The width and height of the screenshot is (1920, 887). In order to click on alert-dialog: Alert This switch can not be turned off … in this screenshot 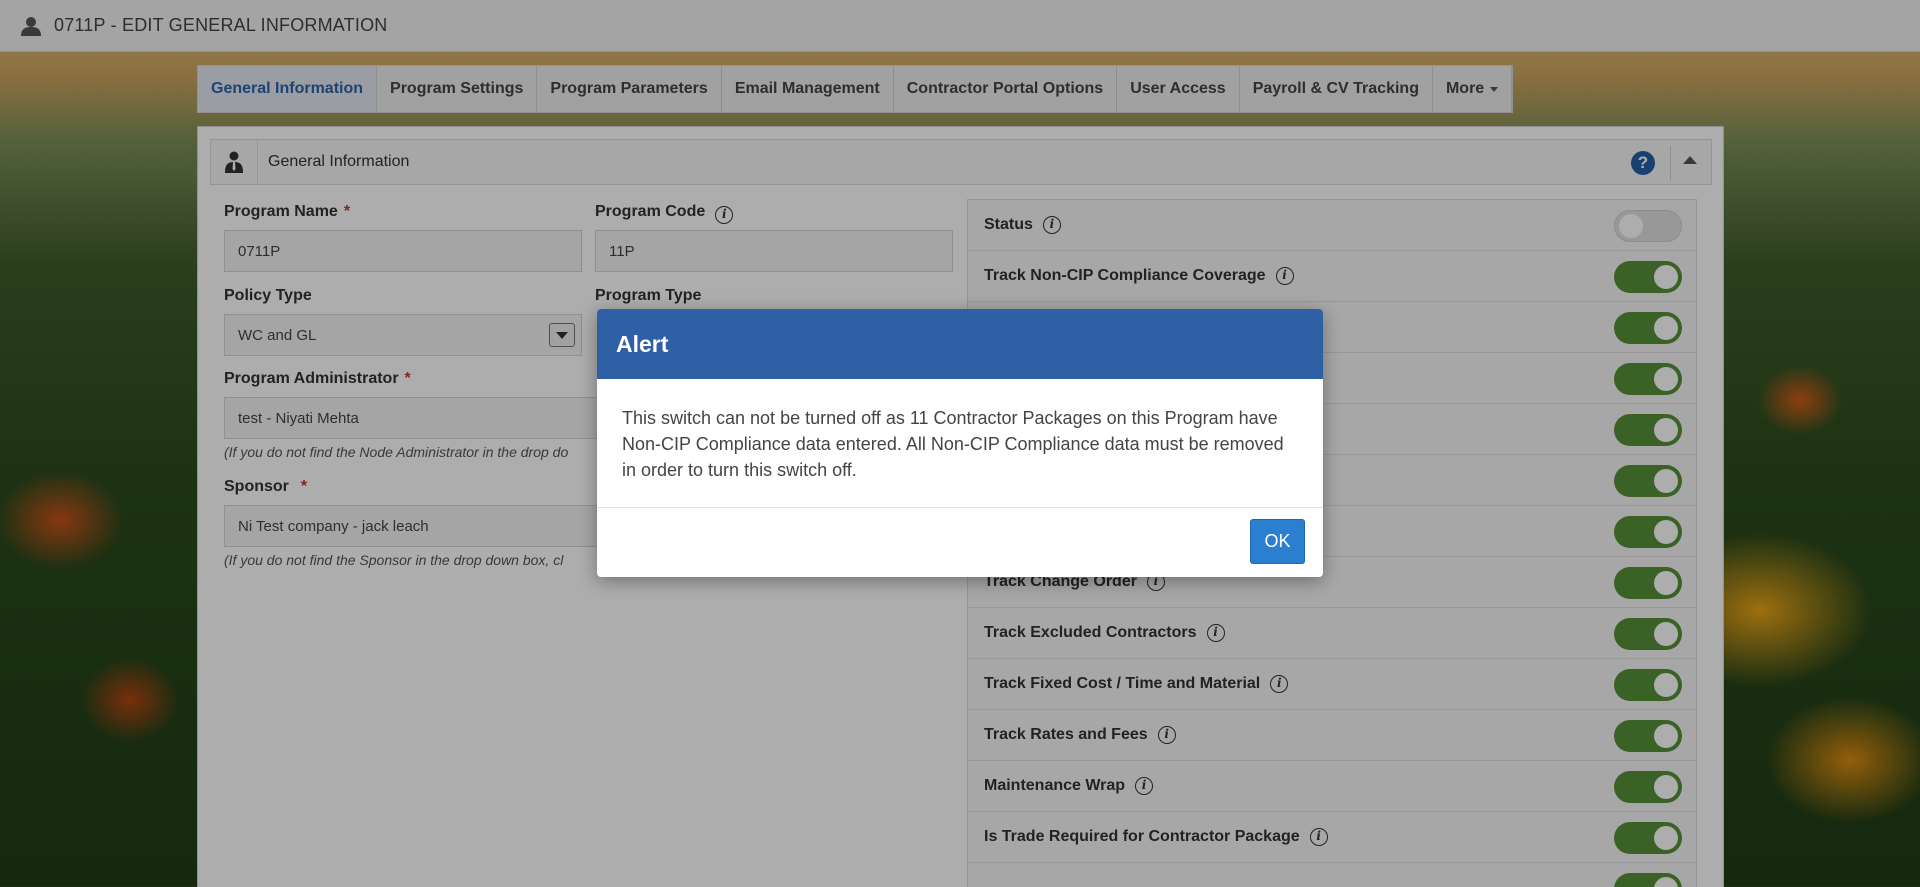, I will do `click(960, 443)`.